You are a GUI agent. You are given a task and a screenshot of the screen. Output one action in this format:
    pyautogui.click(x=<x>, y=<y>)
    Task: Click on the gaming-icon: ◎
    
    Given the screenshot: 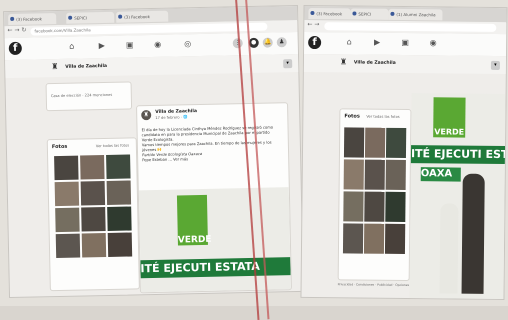 What is the action you would take?
    pyautogui.click(x=188, y=44)
    